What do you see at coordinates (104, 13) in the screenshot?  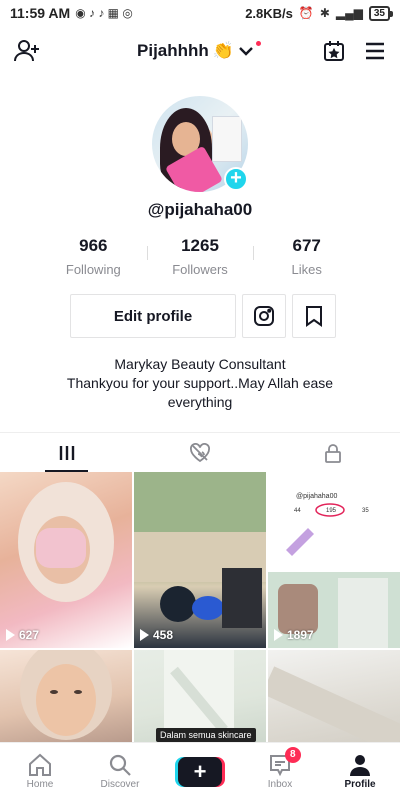 I see `notification-icons: ◉ ♪ ♪ ▦ ◎` at bounding box center [104, 13].